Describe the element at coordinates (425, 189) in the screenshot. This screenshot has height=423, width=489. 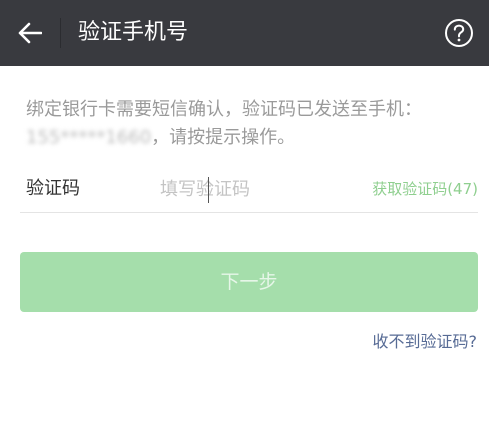
I see `resend-code-button: 获取验证码(47)` at that location.